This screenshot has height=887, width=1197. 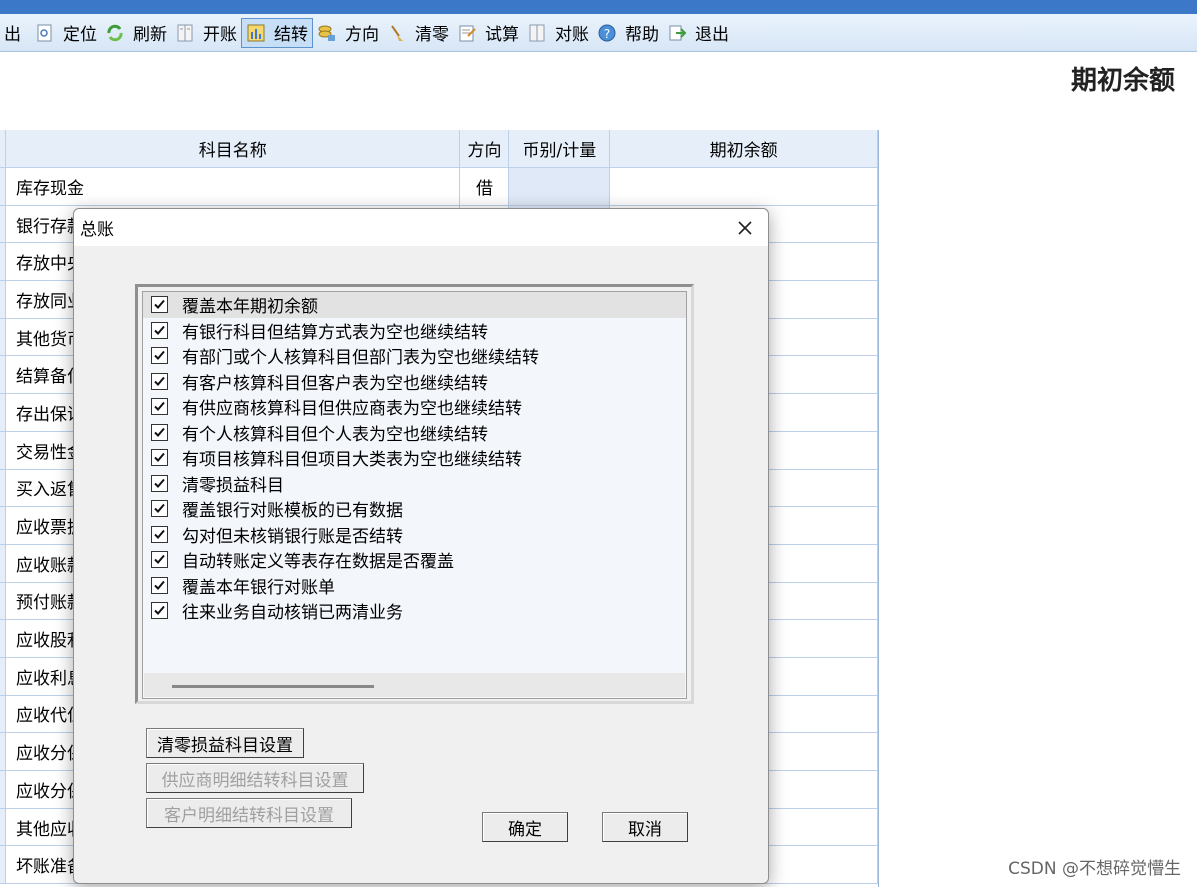 I want to click on toolbar-button-3: 开账, so click(x=206, y=33).